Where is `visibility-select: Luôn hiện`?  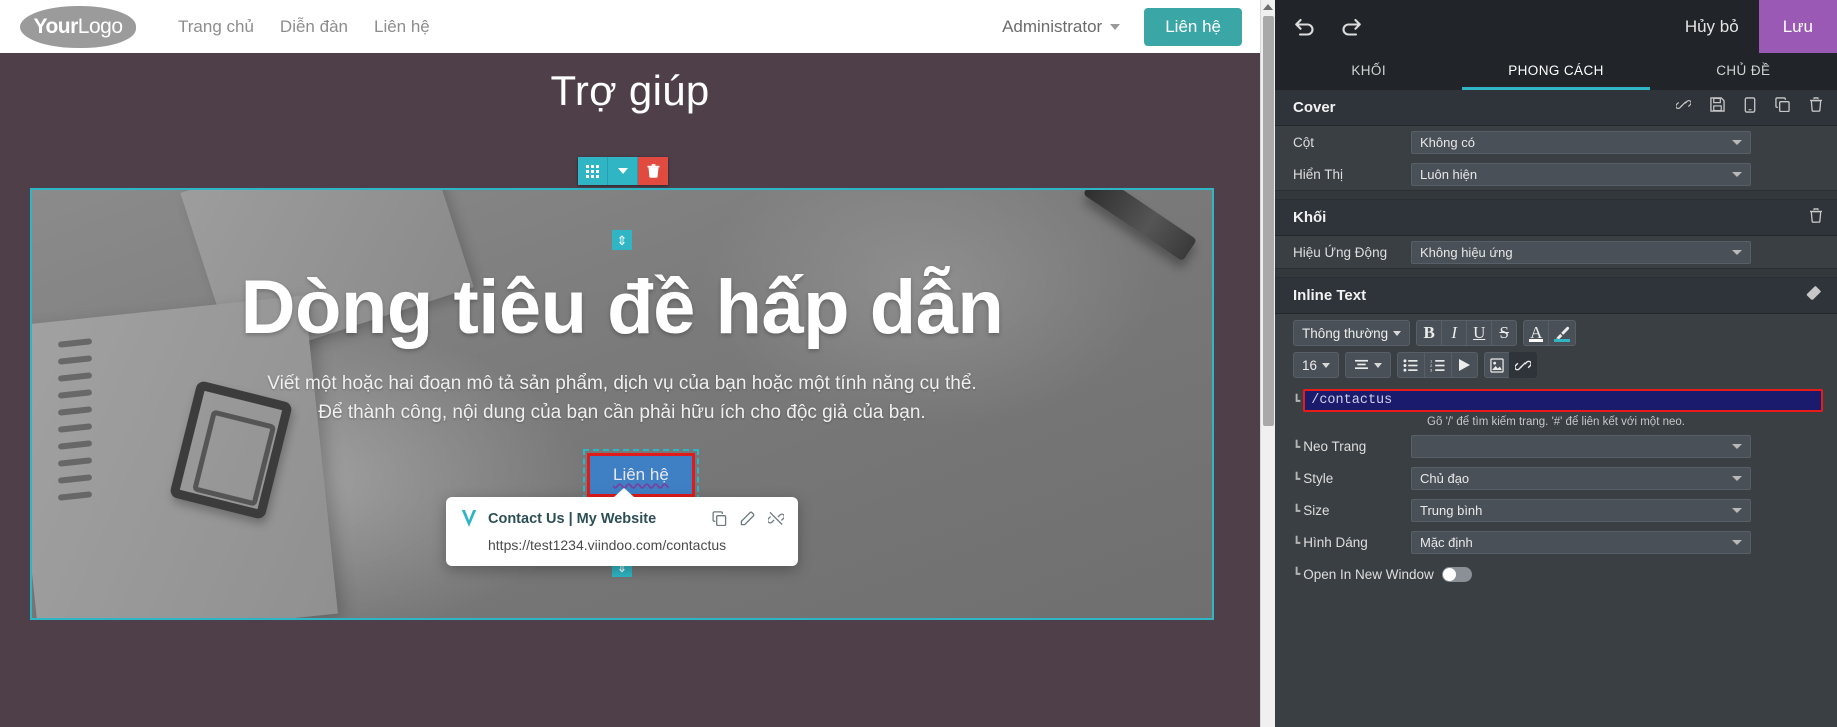
visibility-select: Luôn hiện is located at coordinates (1581, 174).